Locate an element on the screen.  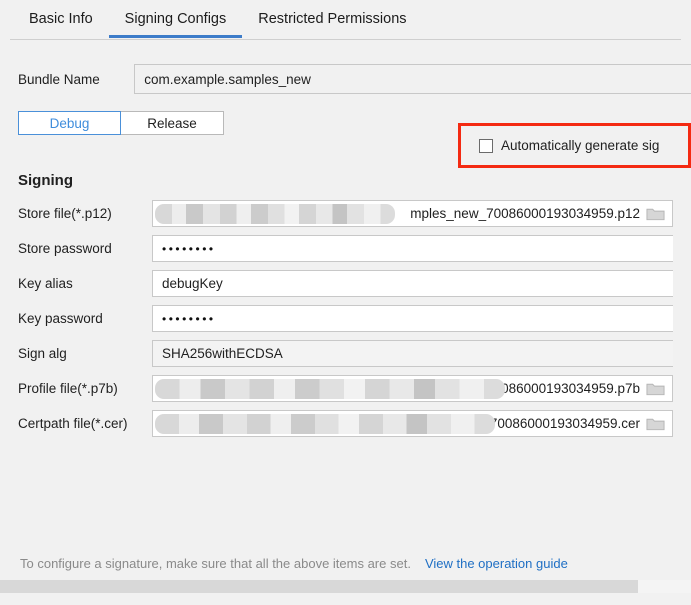
auto-generate-signature-checkbox is located at coordinates (486, 145).